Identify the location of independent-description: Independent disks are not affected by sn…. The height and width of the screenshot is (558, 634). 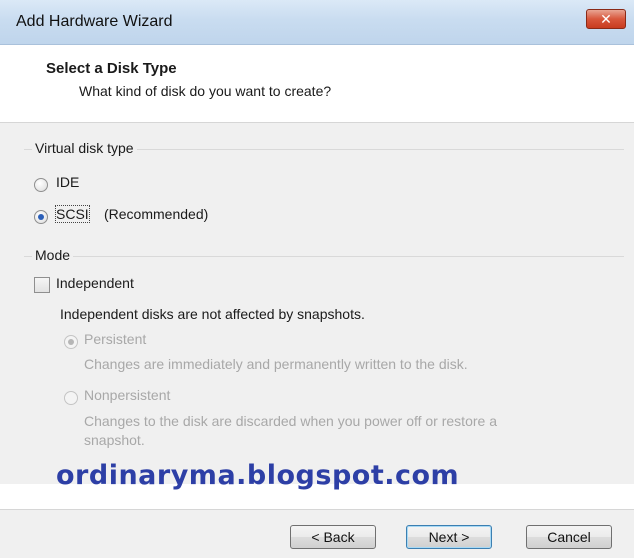
(212, 314).